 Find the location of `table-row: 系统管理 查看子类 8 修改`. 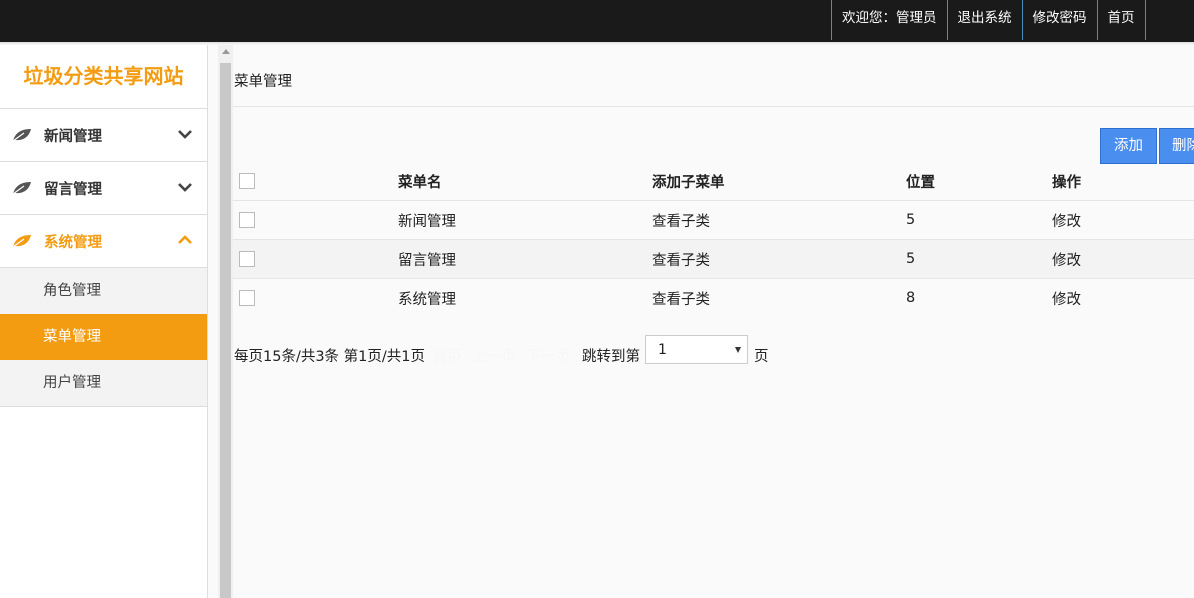

table-row: 系统管理 查看子类 8 修改 is located at coordinates (713, 297).